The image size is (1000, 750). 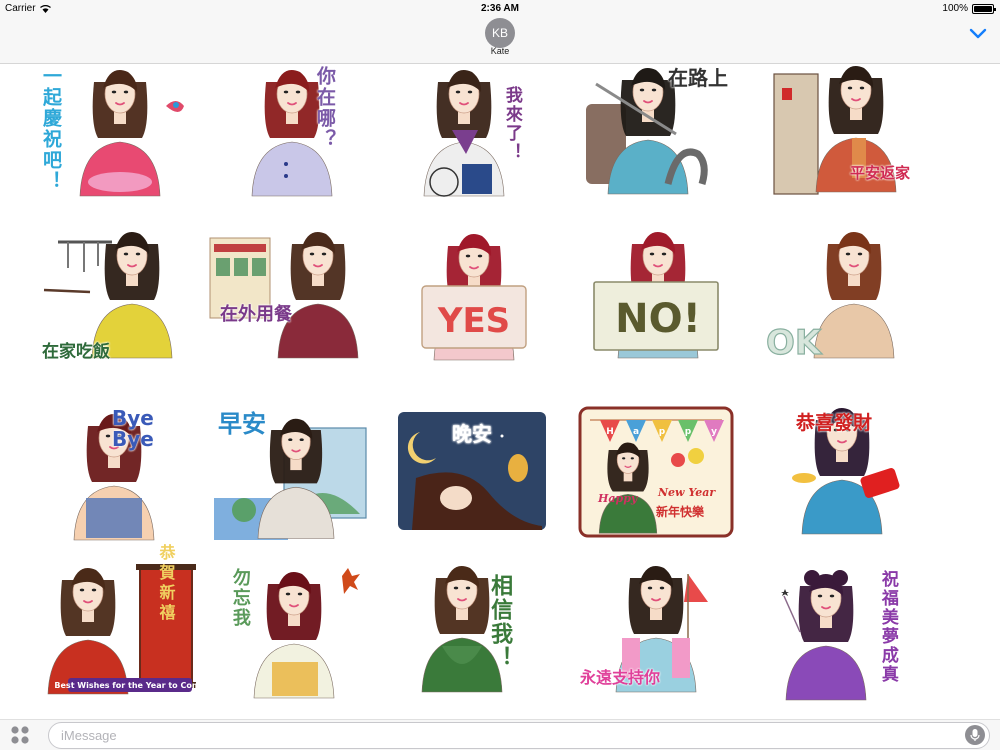 What do you see at coordinates (984, 8) in the screenshot?
I see `battery-icon` at bounding box center [984, 8].